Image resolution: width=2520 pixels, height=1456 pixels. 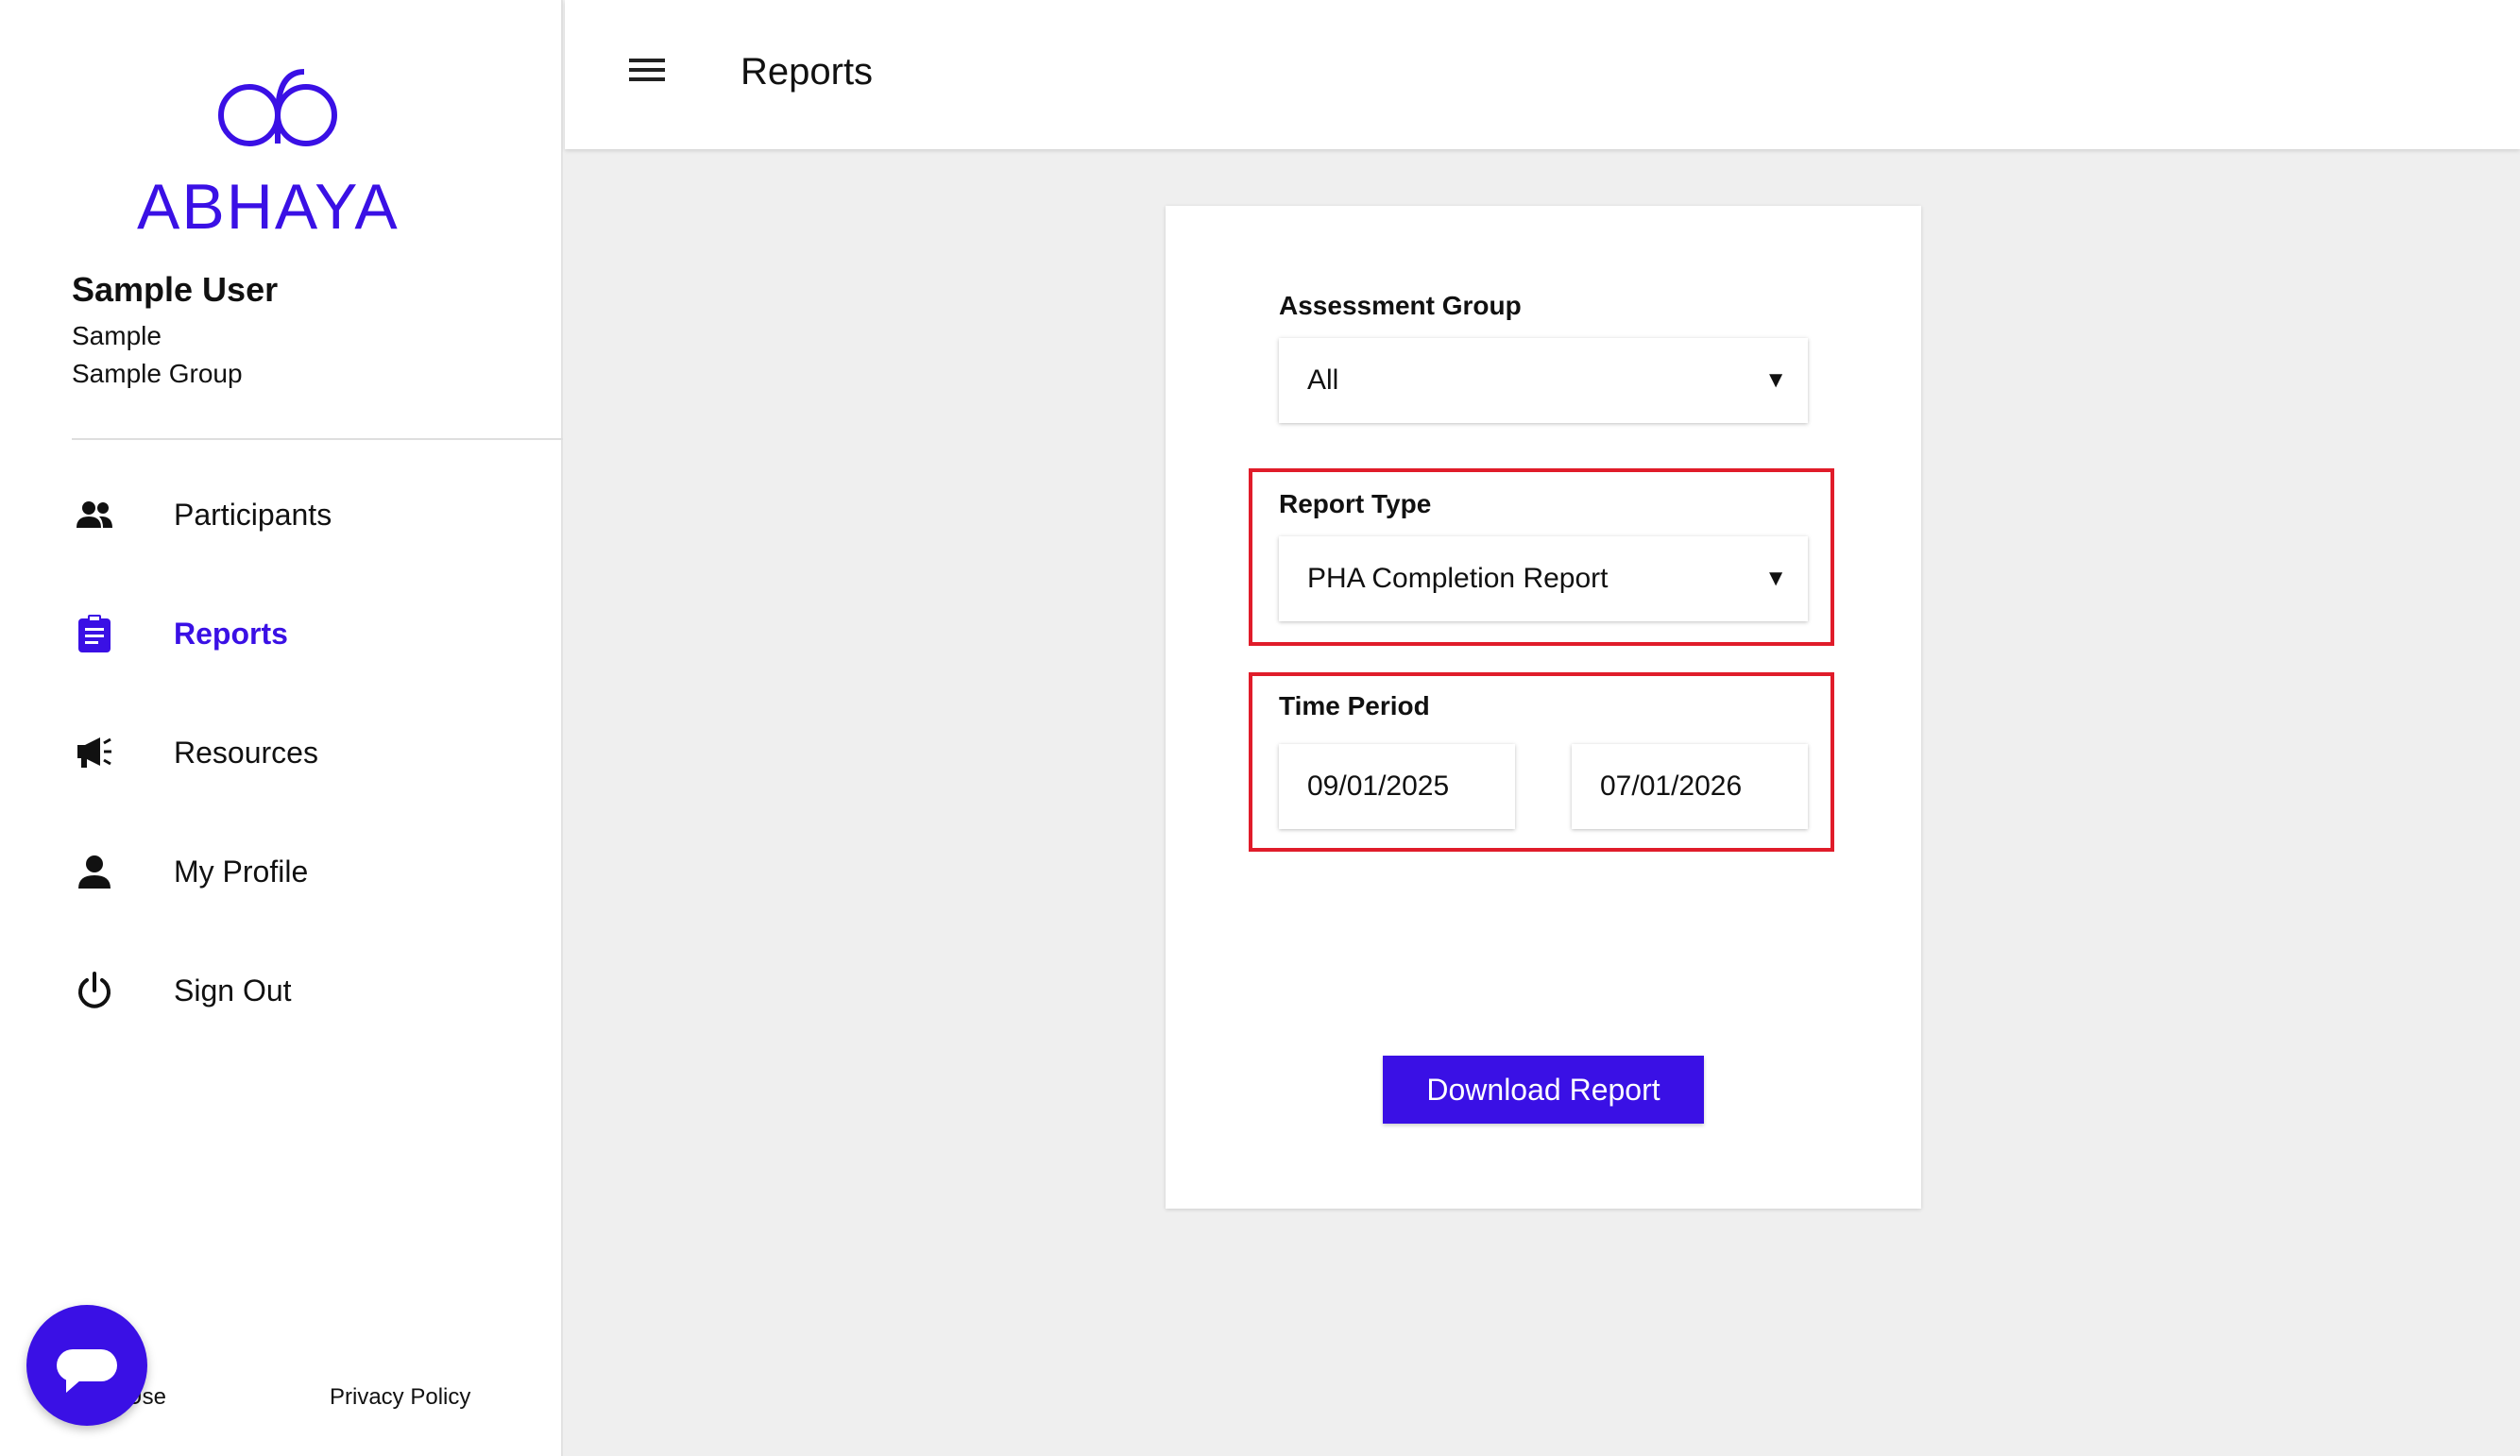 What do you see at coordinates (283, 155) in the screenshot?
I see `brand-logo: ABHAYA` at bounding box center [283, 155].